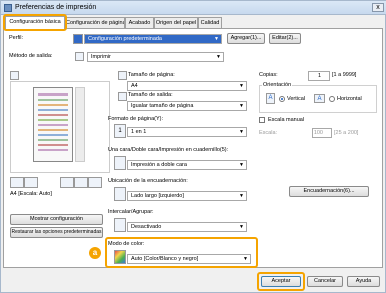 Image resolution: width=386 pixels, height=293 pixels. I want to click on collate-label: Intercalar/Agrupar:, so click(131, 212).